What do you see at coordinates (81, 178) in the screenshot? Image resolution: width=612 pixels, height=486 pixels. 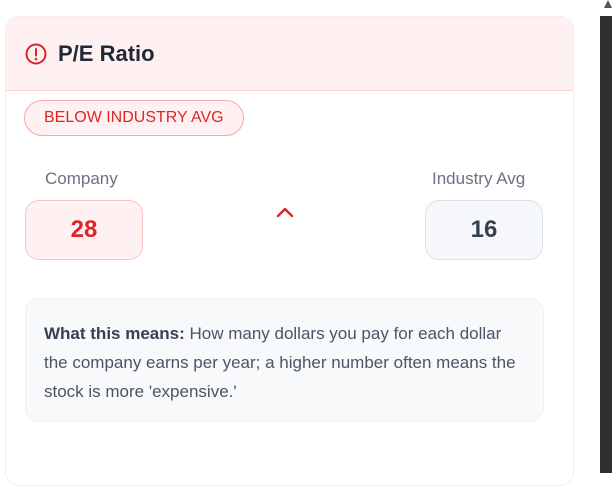 I see `company-label: Company` at bounding box center [81, 178].